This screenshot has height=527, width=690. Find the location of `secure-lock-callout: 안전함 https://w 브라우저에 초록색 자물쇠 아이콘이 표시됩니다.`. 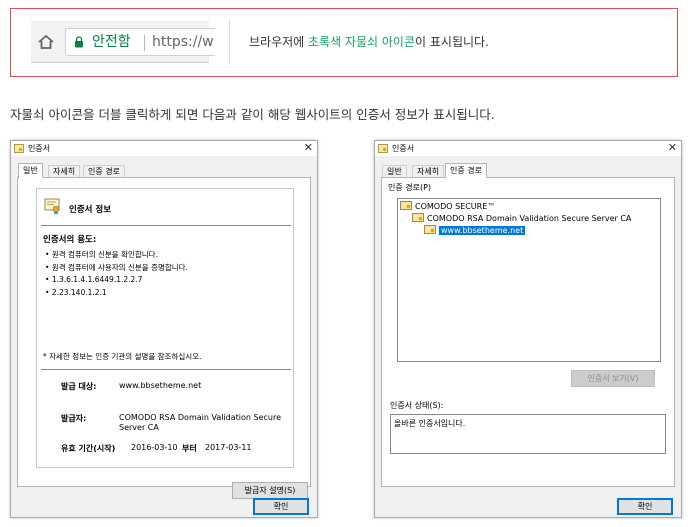

secure-lock-callout: 안전함 https://w 브라우저에 초록색 자물쇠 아이콘이 표시됩니다. is located at coordinates (344, 42).